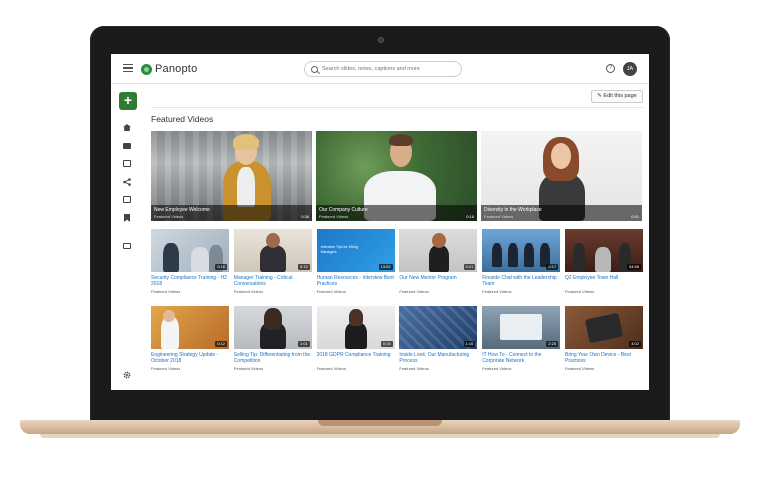 The image size is (768, 479). Describe the element at coordinates (127, 182) in the screenshot. I see `share-icon` at that location.